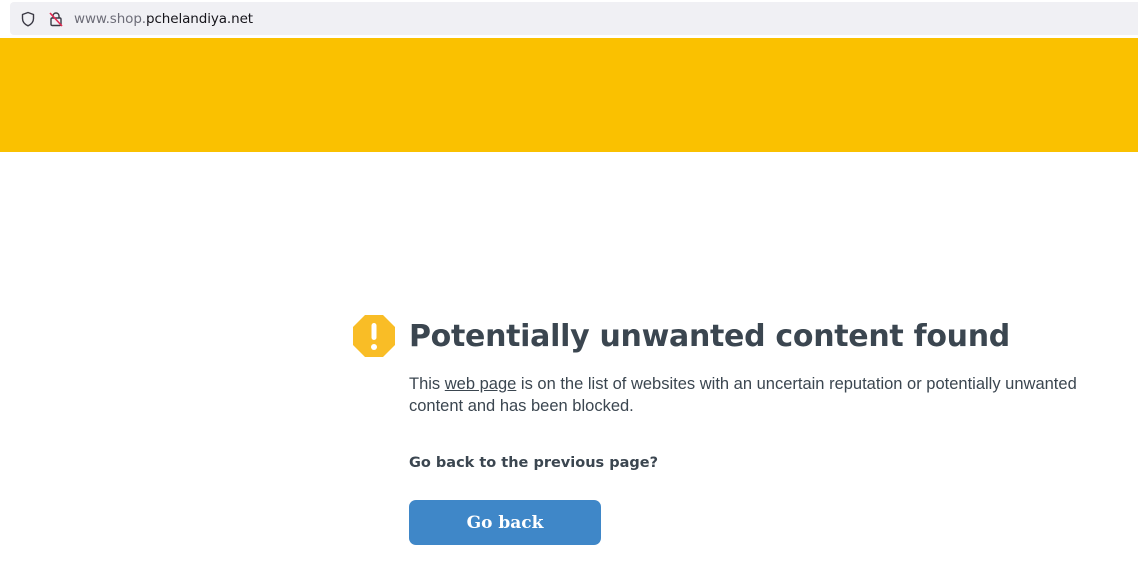 This screenshot has height=578, width=1138. Describe the element at coordinates (374, 336) in the screenshot. I see `warning-octagon-icon` at that location.